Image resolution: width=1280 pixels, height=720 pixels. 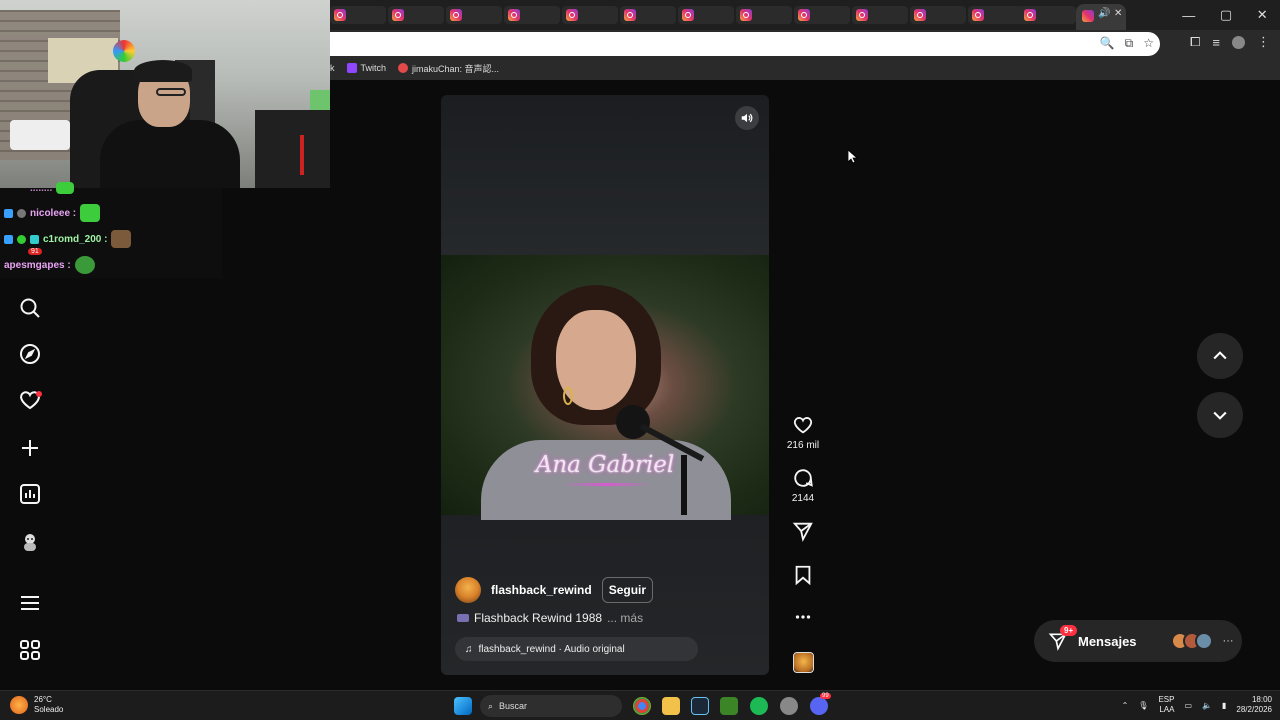 What do you see at coordinates (30, 650) in the screenshot?
I see `nav-also-from-meta` at bounding box center [30, 650].